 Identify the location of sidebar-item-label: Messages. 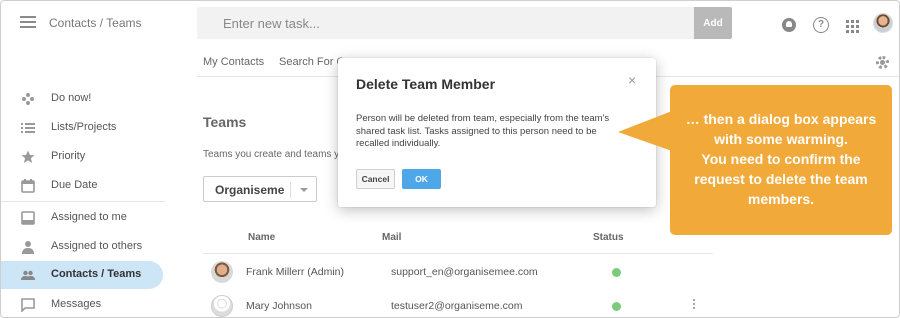
(76, 304).